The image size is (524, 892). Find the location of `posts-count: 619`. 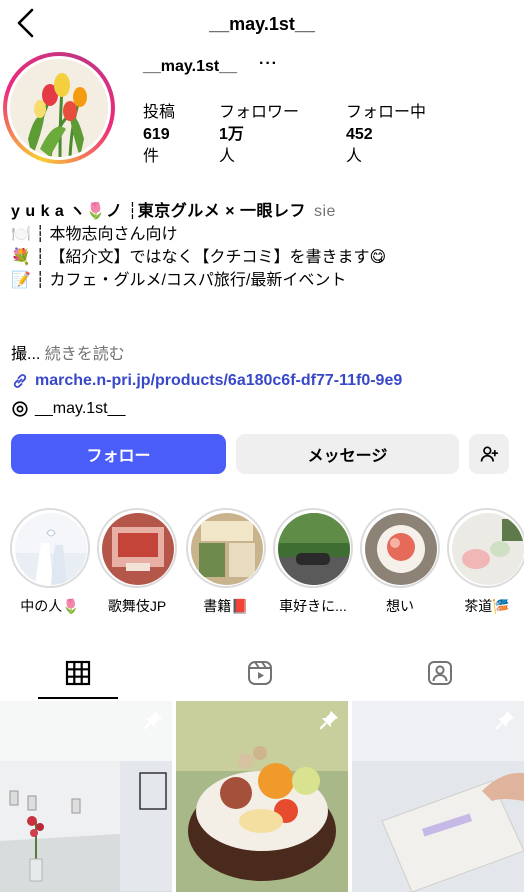

posts-count: 619 is located at coordinates (156, 134).